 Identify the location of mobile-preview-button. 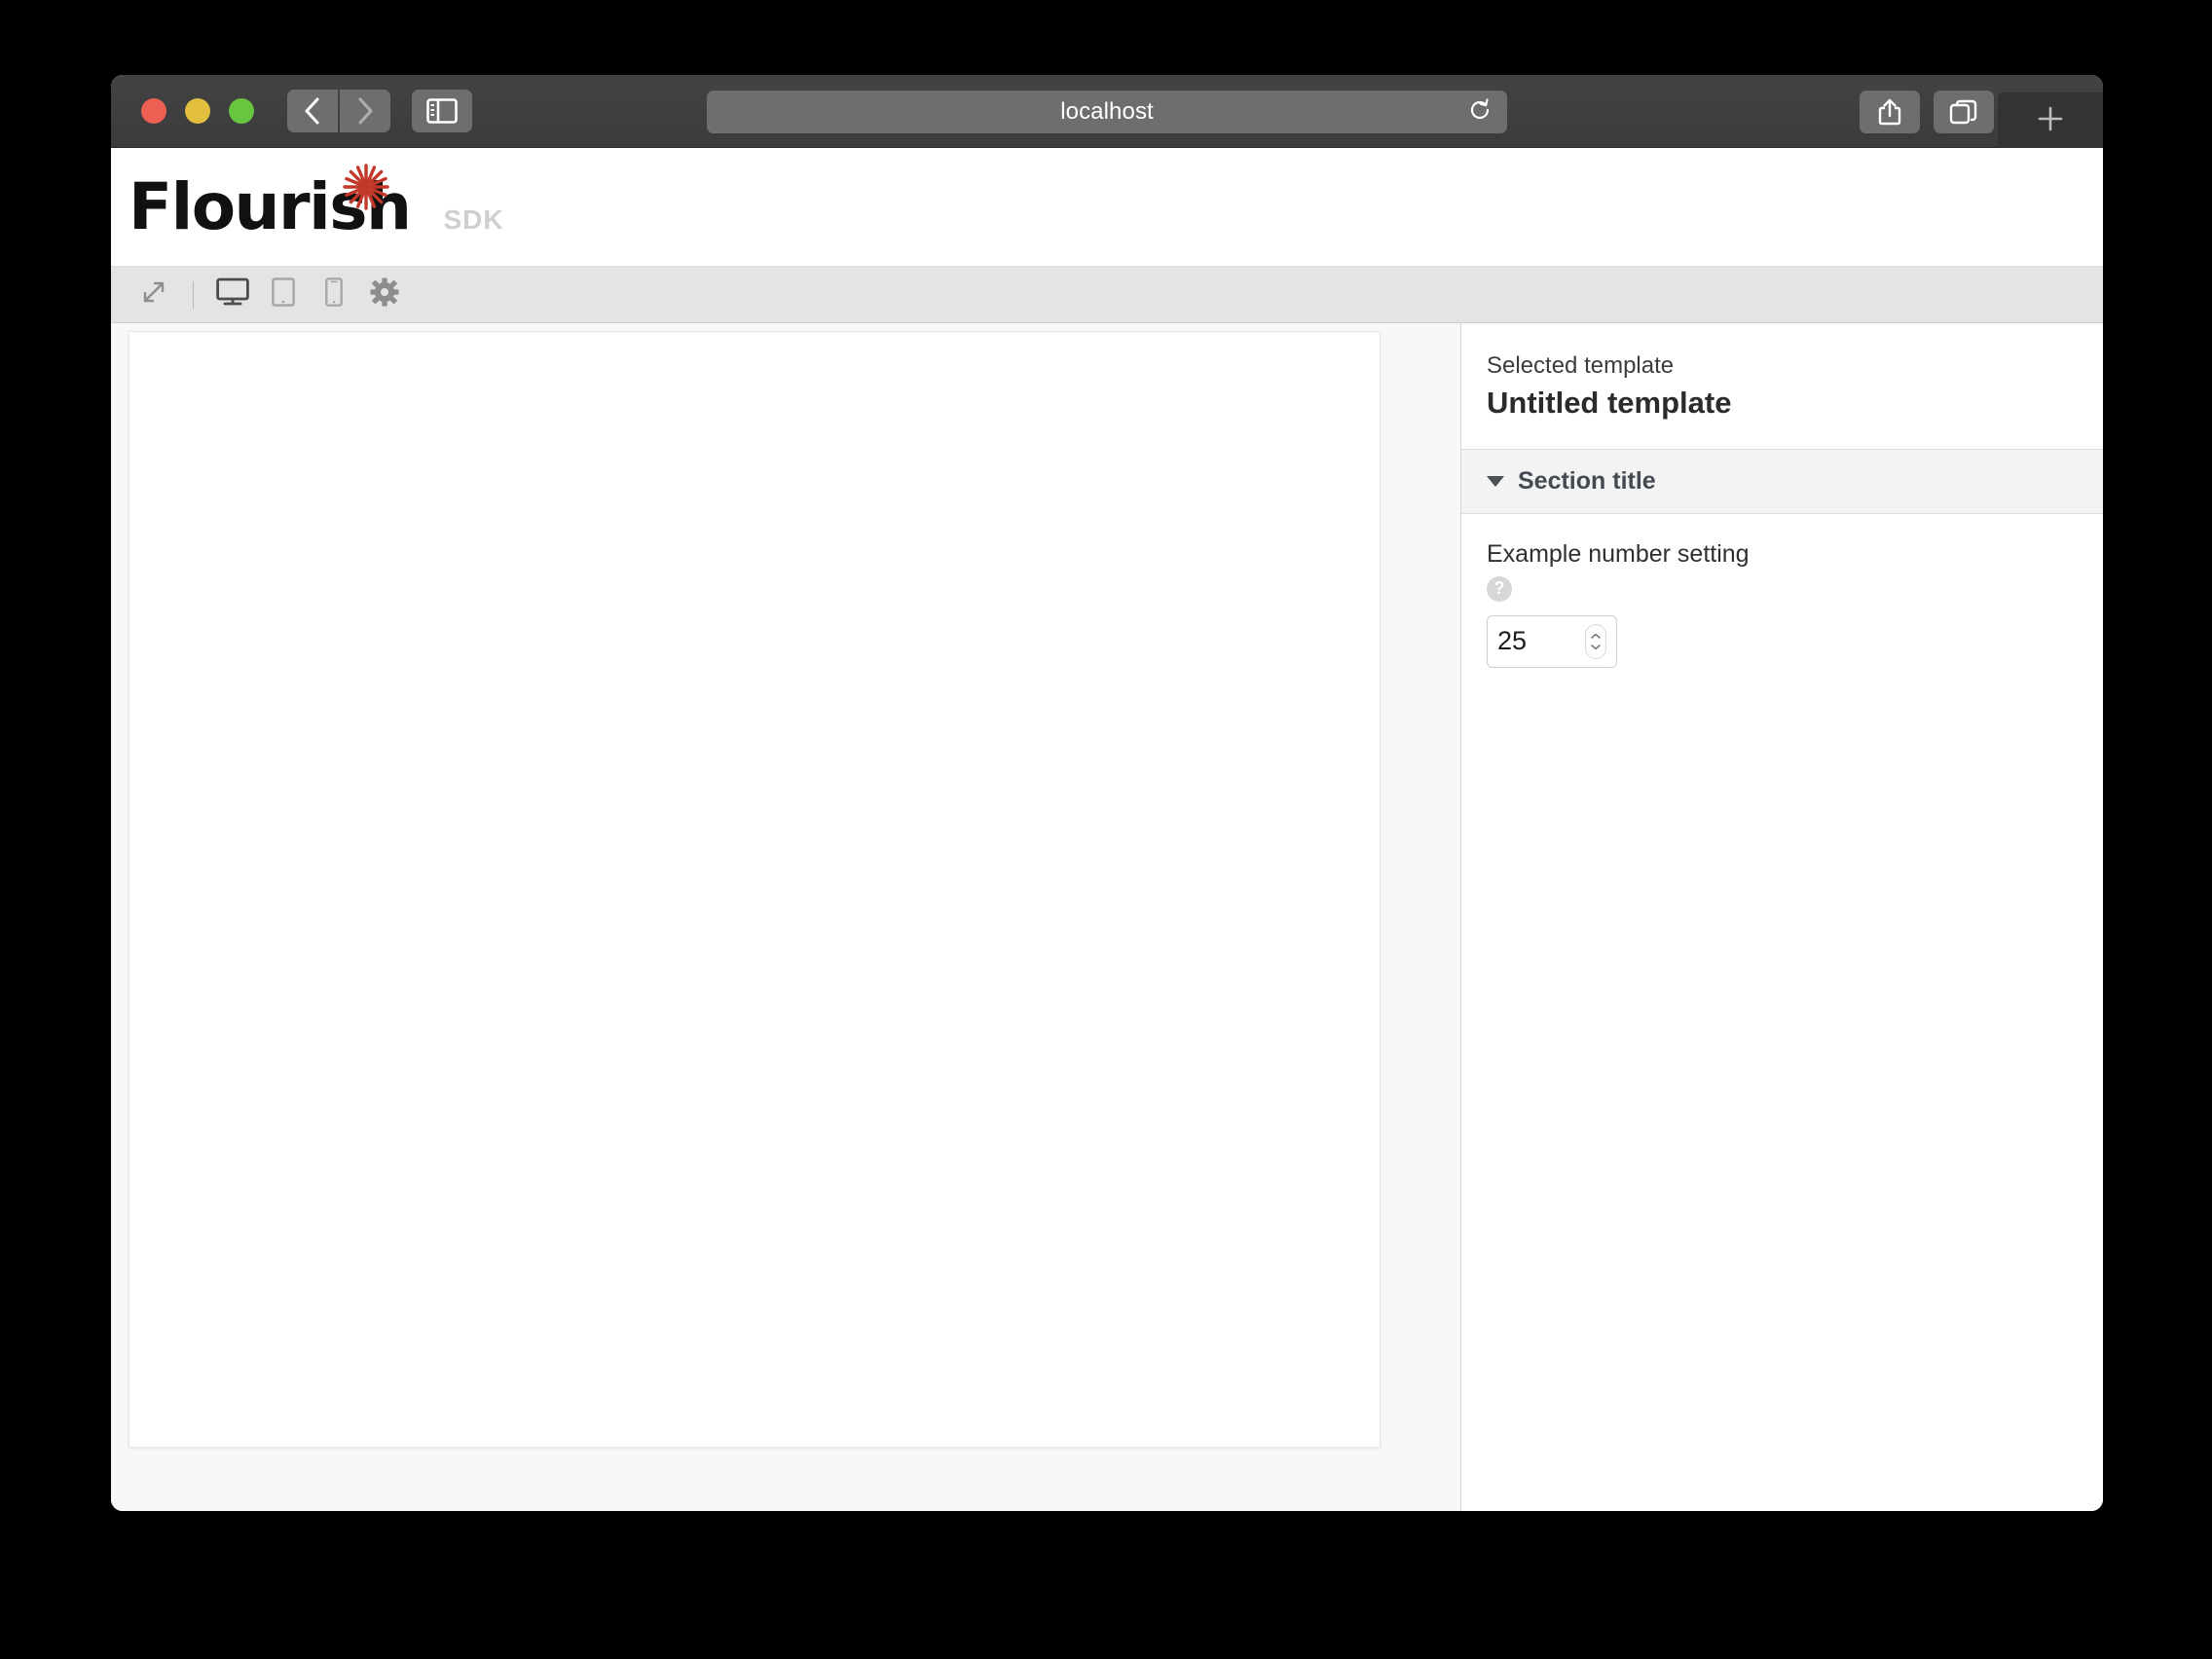
(334, 295).